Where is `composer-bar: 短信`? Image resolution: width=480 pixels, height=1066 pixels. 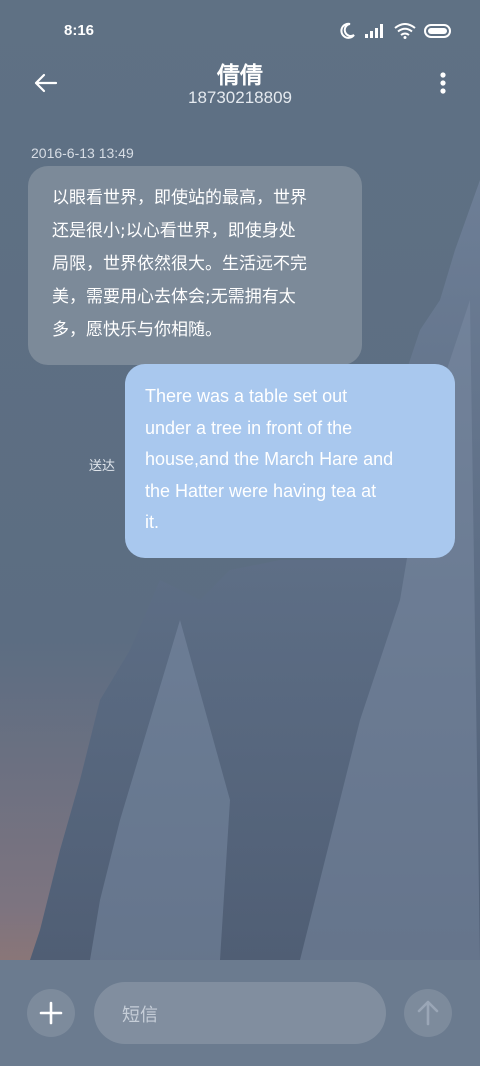
composer-bar: 短信 is located at coordinates (240, 1013).